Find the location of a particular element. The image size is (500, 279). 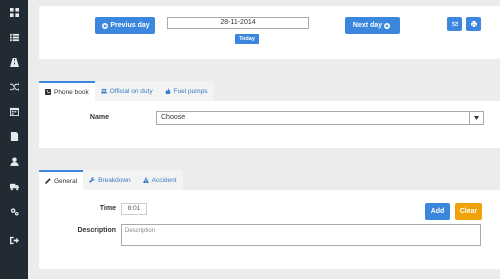

shuffle-icon is located at coordinates (14, 86).